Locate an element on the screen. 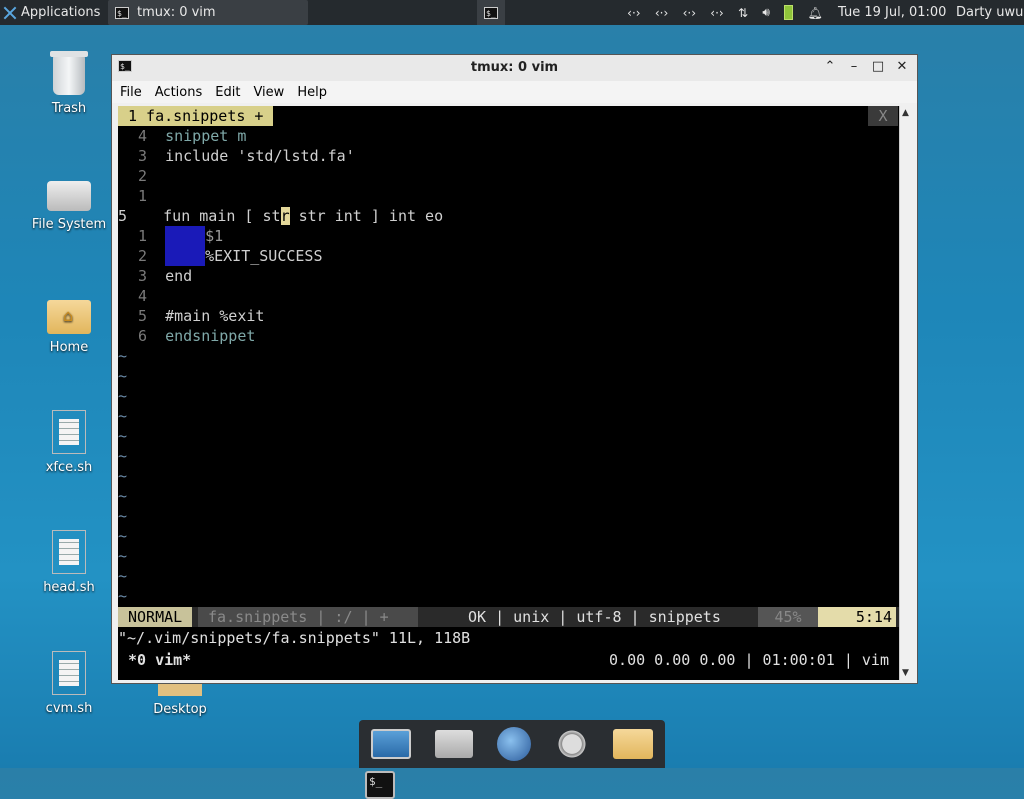  desktop-icon-trash: Trash is located at coordinates (69, 83).